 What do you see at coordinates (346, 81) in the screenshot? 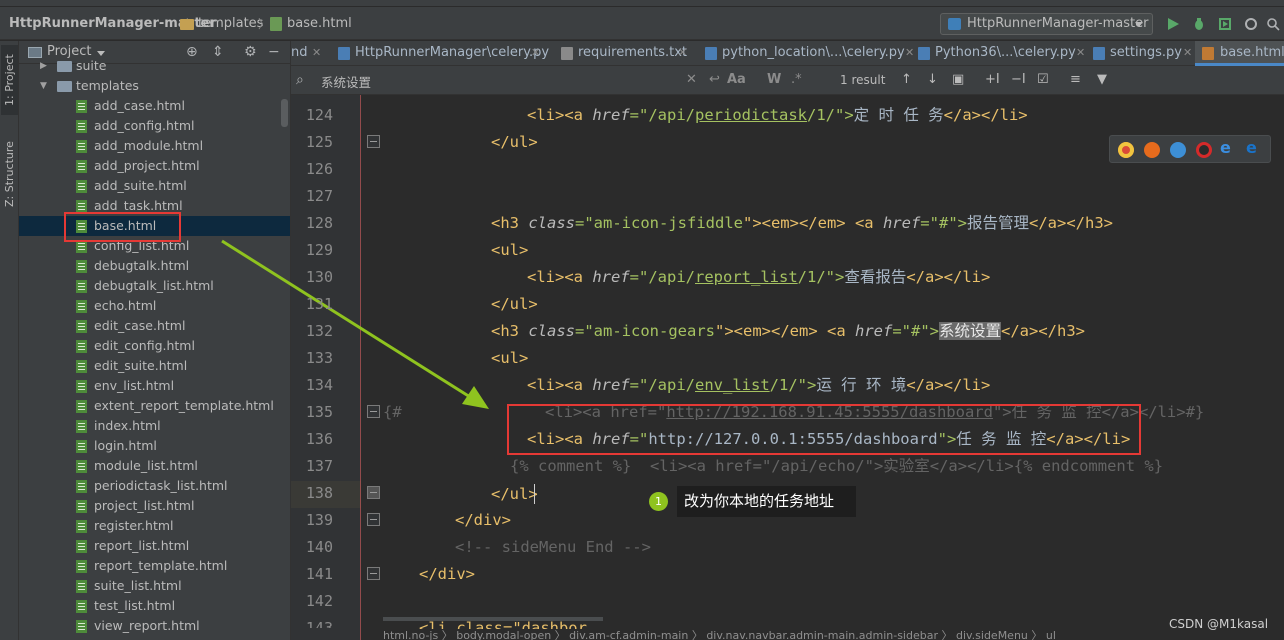
I see `search-input: 系统设置` at bounding box center [346, 81].